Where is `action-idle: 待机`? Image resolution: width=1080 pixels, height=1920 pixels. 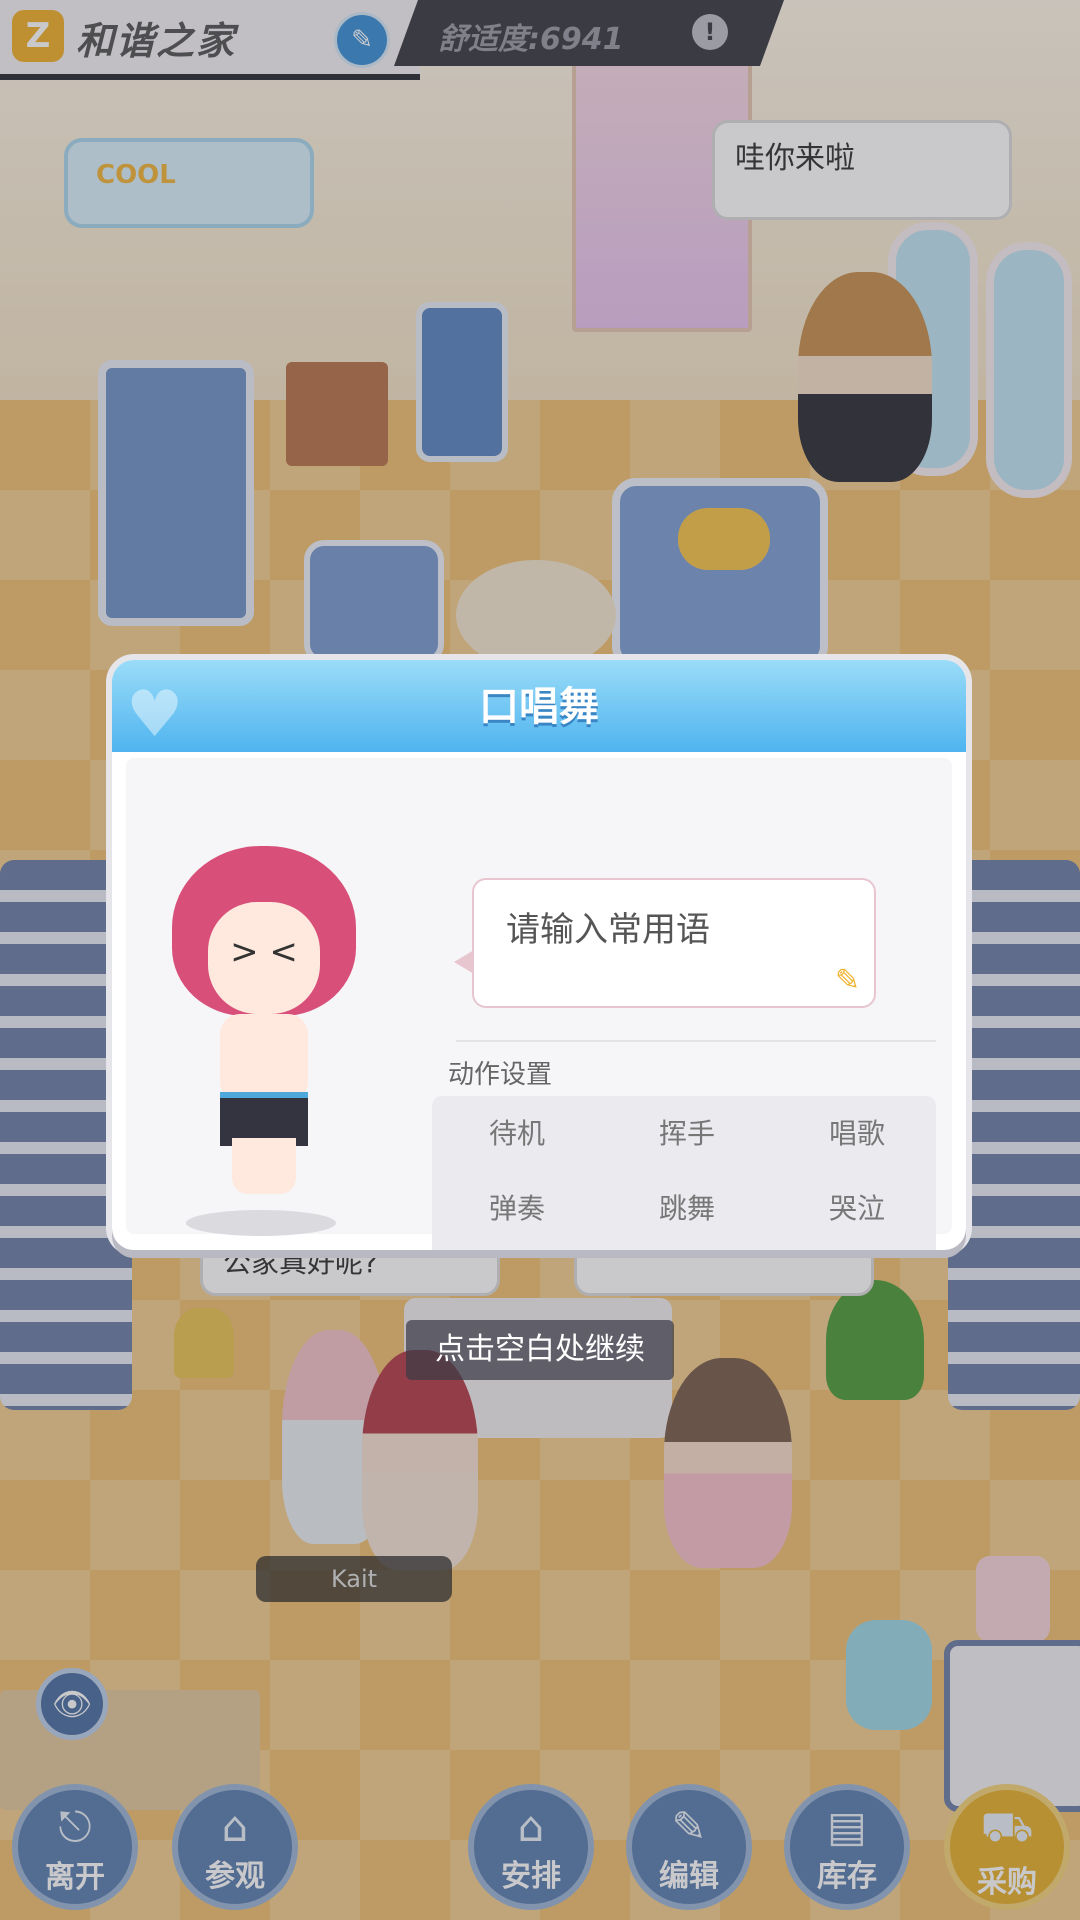
action-idle: 待机 is located at coordinates (517, 1134).